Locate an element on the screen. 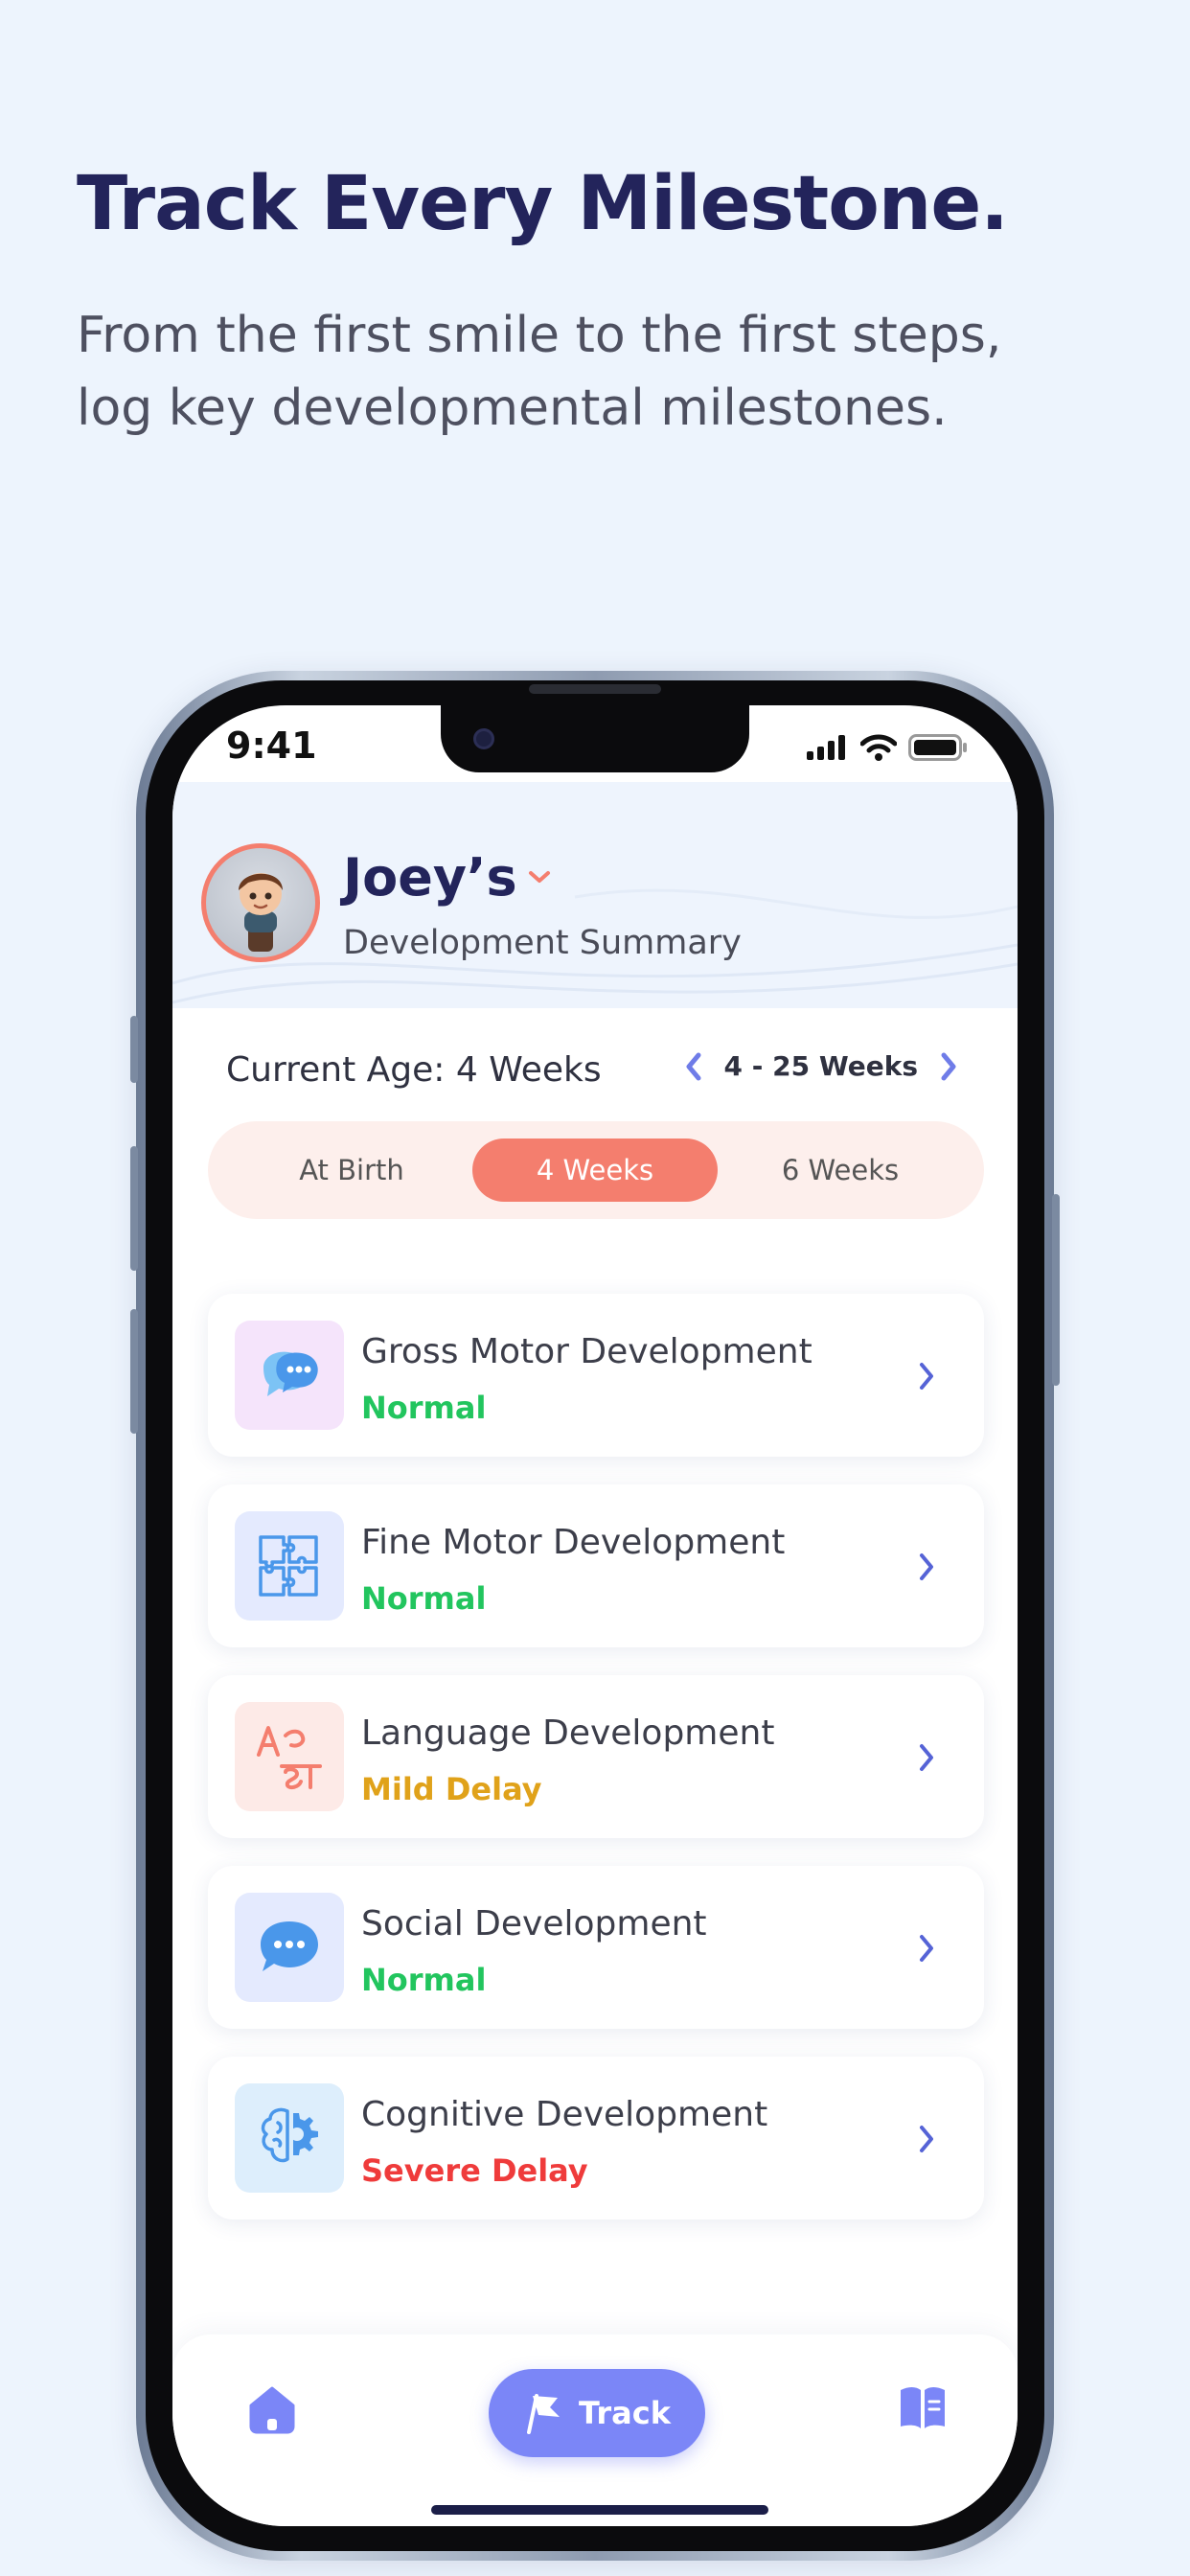 This screenshot has height=2576, width=1190. status-icons is located at coordinates (888, 747).